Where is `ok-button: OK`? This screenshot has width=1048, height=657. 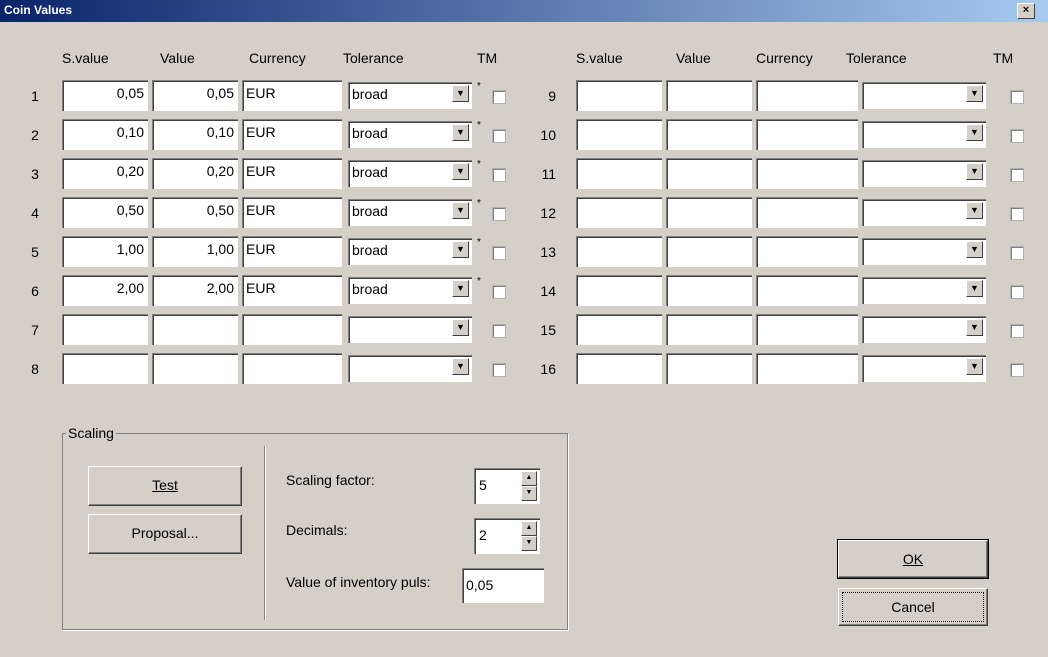 ok-button: OK is located at coordinates (913, 559).